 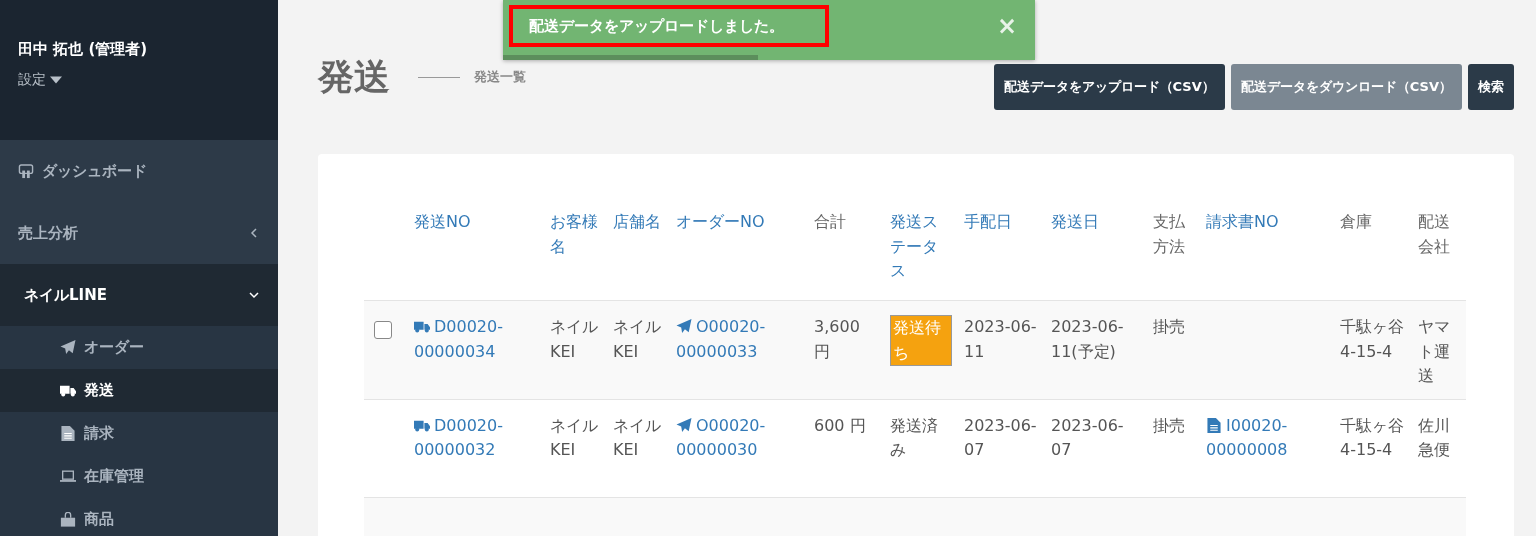 I want to click on user-name: 田中 拓也 (管理者), so click(x=83, y=49).